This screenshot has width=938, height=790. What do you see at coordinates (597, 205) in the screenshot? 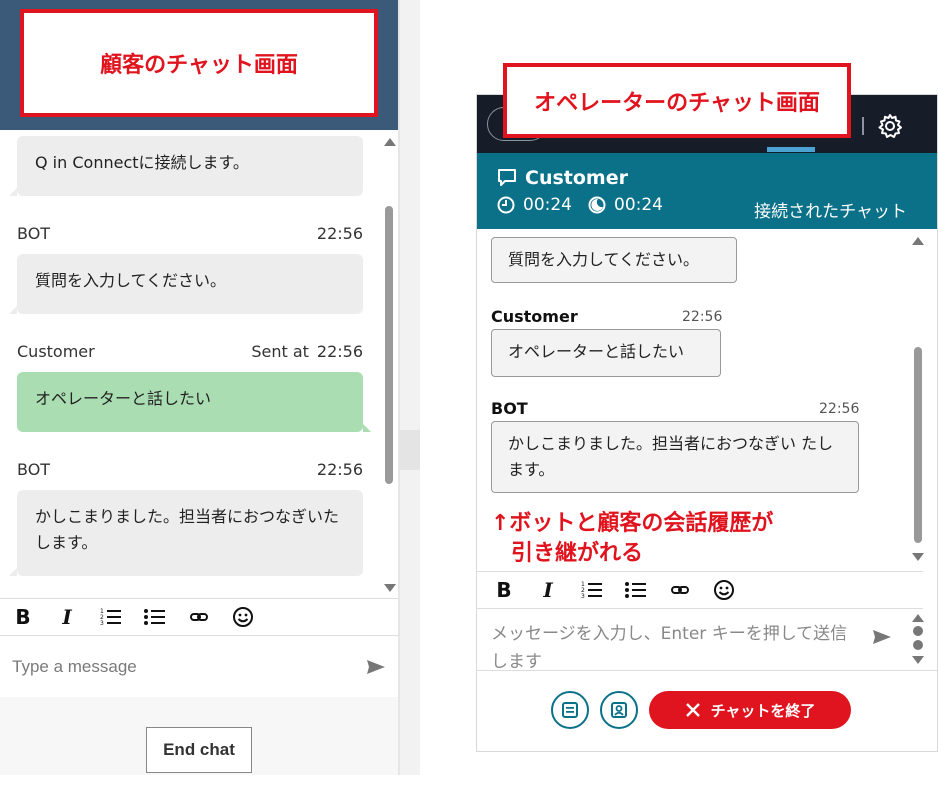
I see `moon-icon` at bounding box center [597, 205].